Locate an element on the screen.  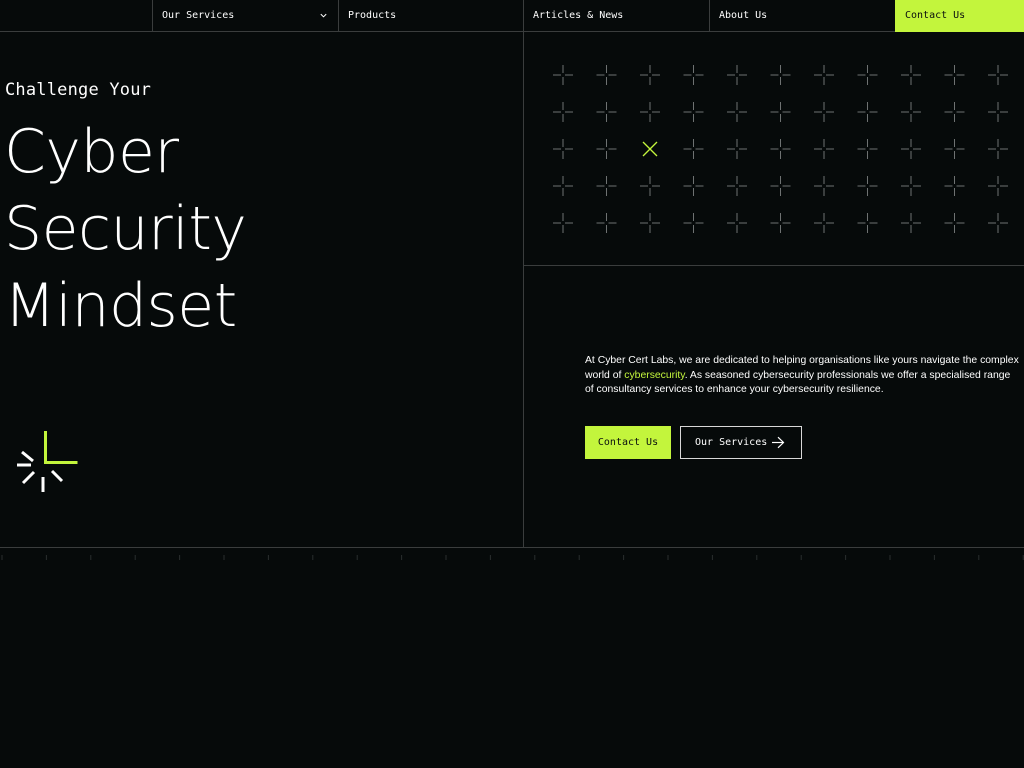
headline-line-3: Mindset is located at coordinates (120, 306).